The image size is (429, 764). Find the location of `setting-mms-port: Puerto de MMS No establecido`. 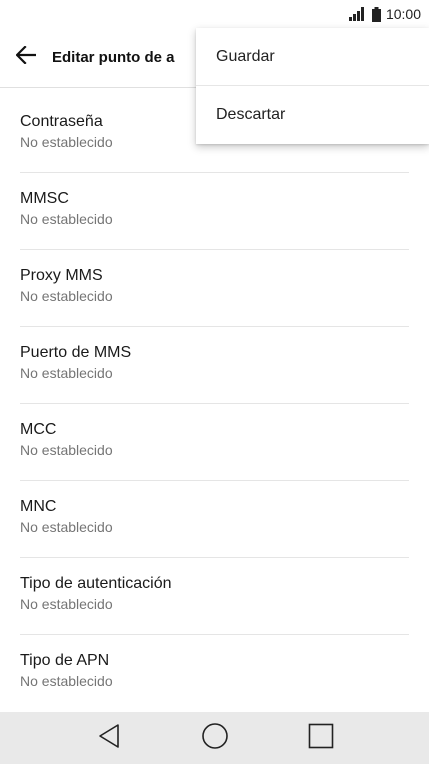

setting-mms-port: Puerto de MMS No establecido is located at coordinates (214, 365).